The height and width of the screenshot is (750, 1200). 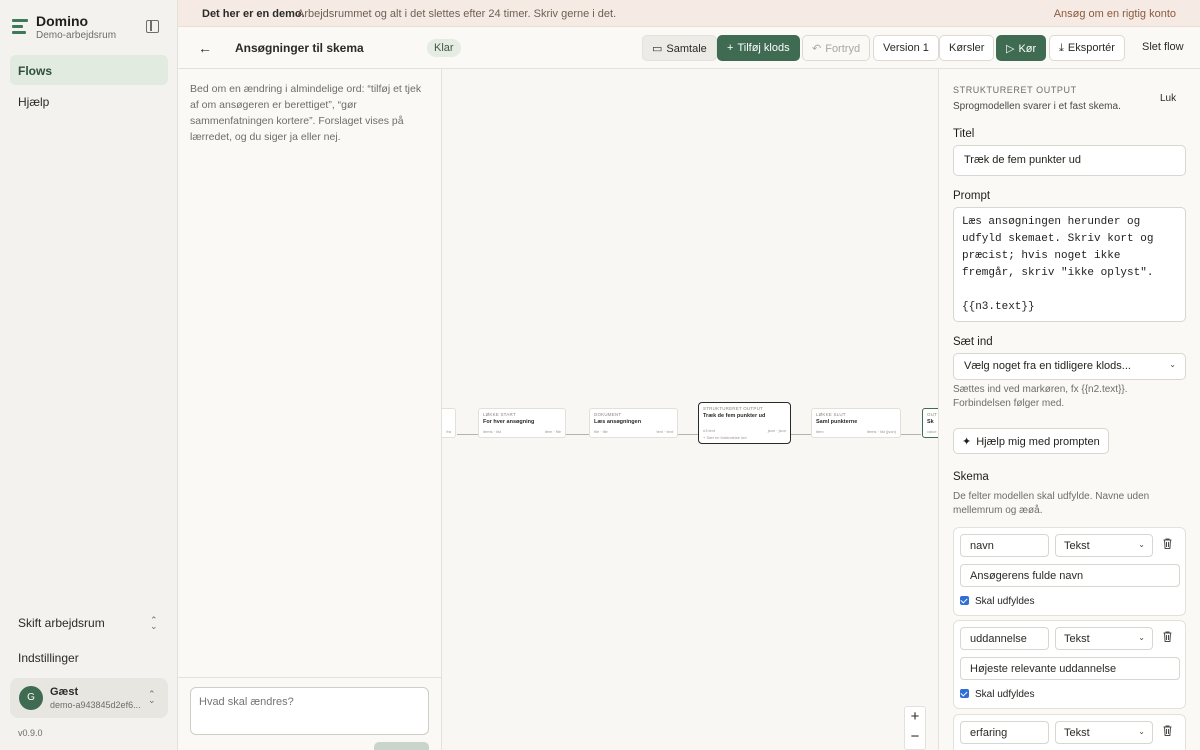 I want to click on node-port-out: json · json, so click(x=776, y=430).